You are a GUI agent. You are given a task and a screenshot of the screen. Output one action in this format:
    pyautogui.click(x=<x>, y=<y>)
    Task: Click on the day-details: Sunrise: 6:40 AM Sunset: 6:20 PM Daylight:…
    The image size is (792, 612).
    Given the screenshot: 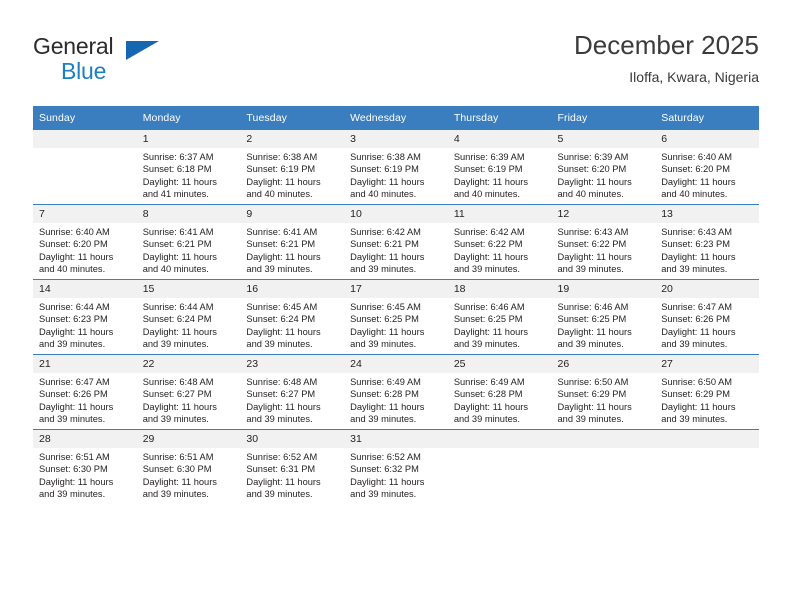 What is the action you would take?
    pyautogui.click(x=85, y=249)
    